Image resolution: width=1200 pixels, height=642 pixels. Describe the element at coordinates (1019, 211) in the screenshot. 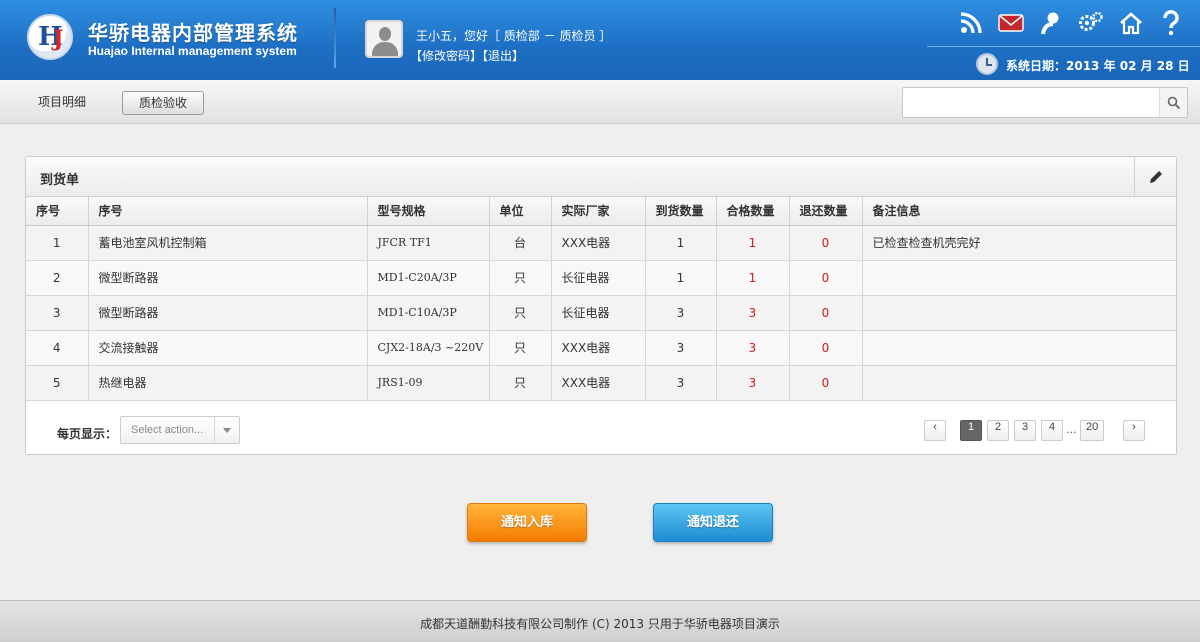

I see `col-header: 备注信息` at that location.